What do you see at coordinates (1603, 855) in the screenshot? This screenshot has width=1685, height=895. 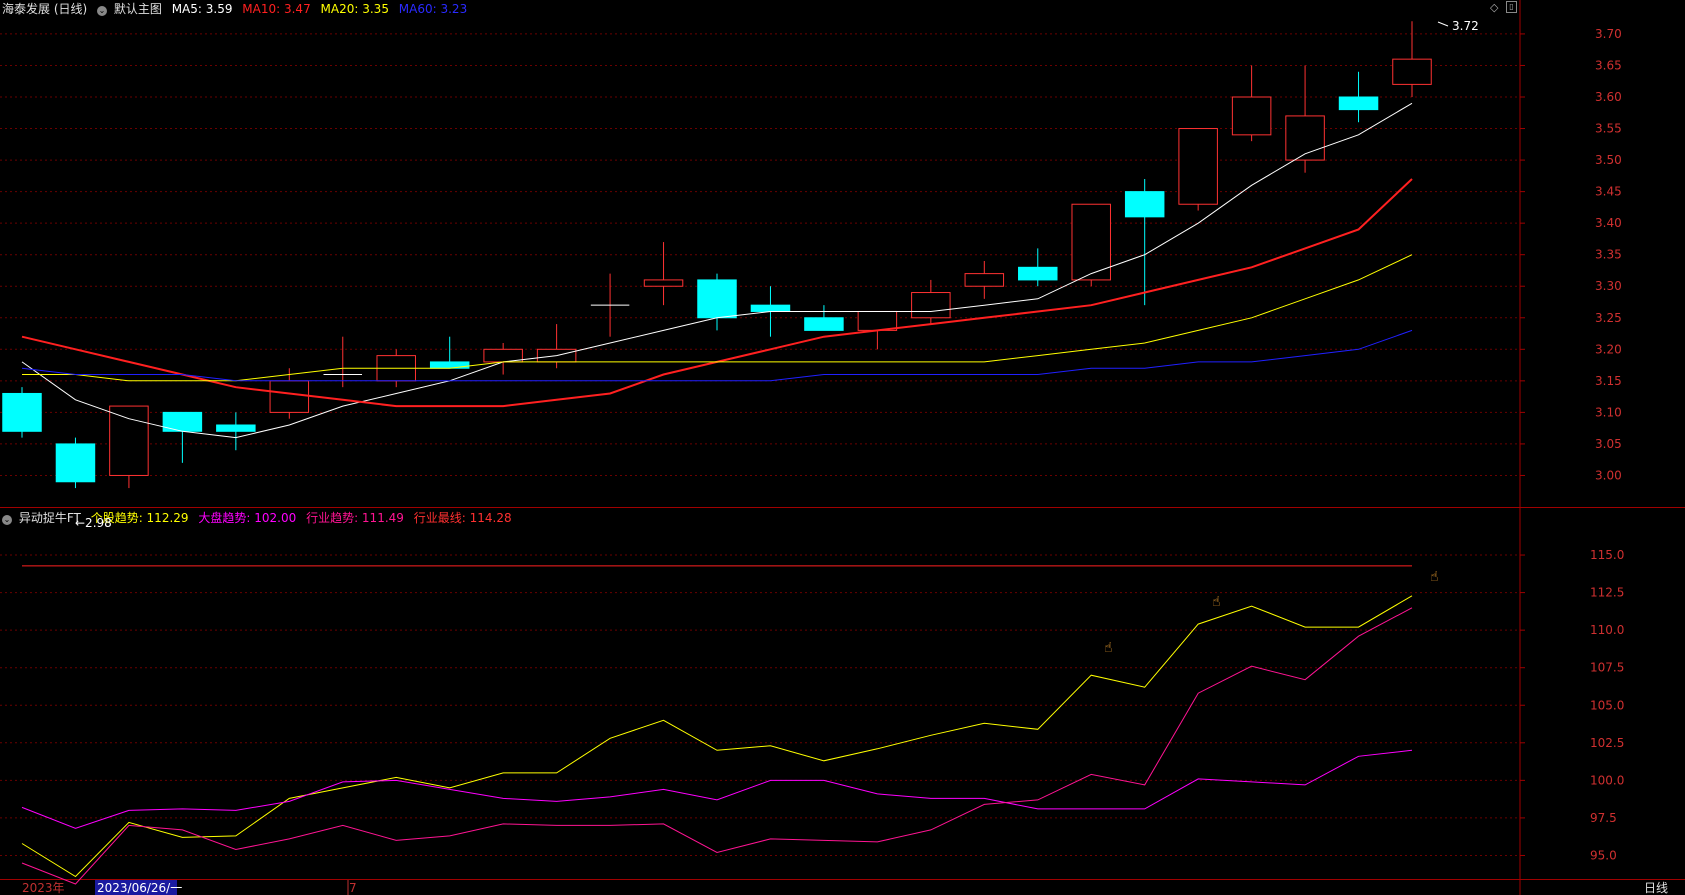 I see `y-tick-label: 95.0` at bounding box center [1603, 855].